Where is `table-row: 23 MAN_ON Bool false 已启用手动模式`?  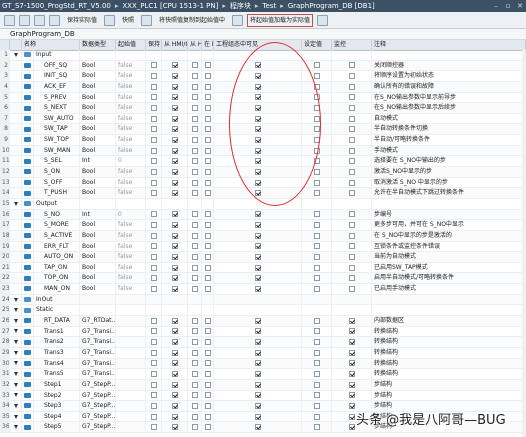 table-row: 23 MAN_ON Bool false 已启用手动模式 is located at coordinates (263, 289).